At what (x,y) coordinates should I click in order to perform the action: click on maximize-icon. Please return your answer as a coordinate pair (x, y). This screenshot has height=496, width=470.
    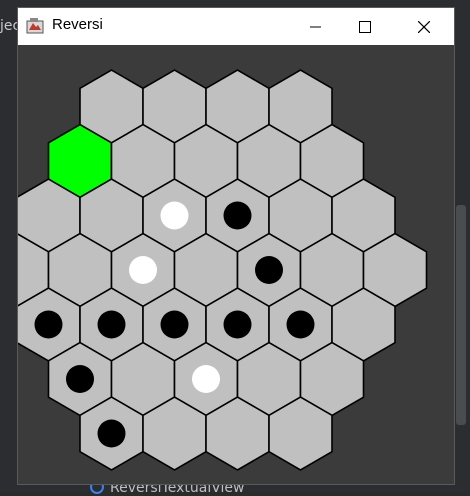
    Looking at the image, I should click on (365, 26).